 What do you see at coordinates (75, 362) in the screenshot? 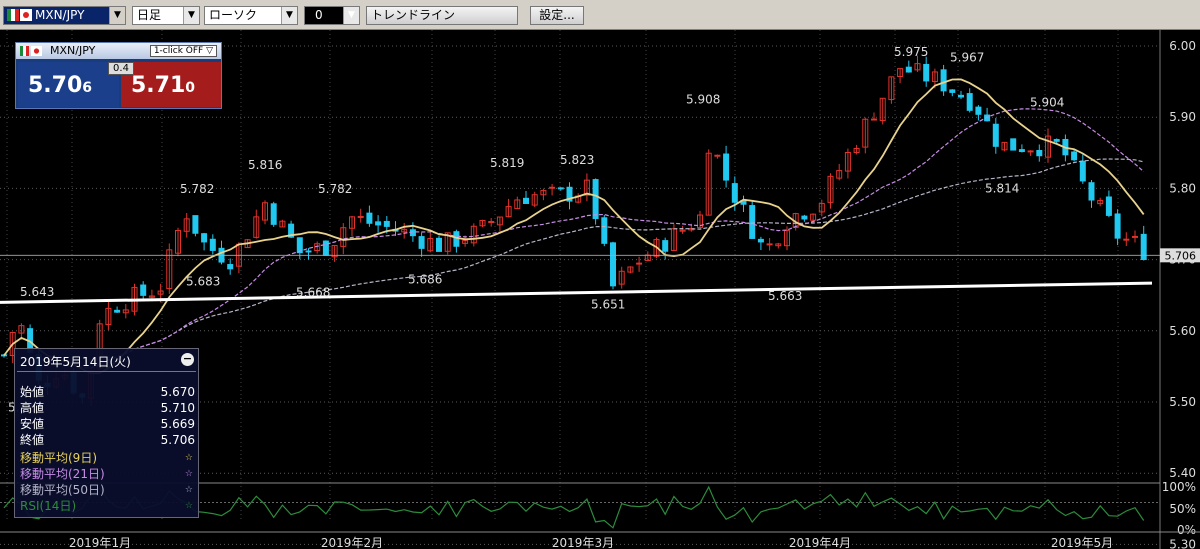
I see `info-date: 2019年5月14日(火)` at bounding box center [75, 362].